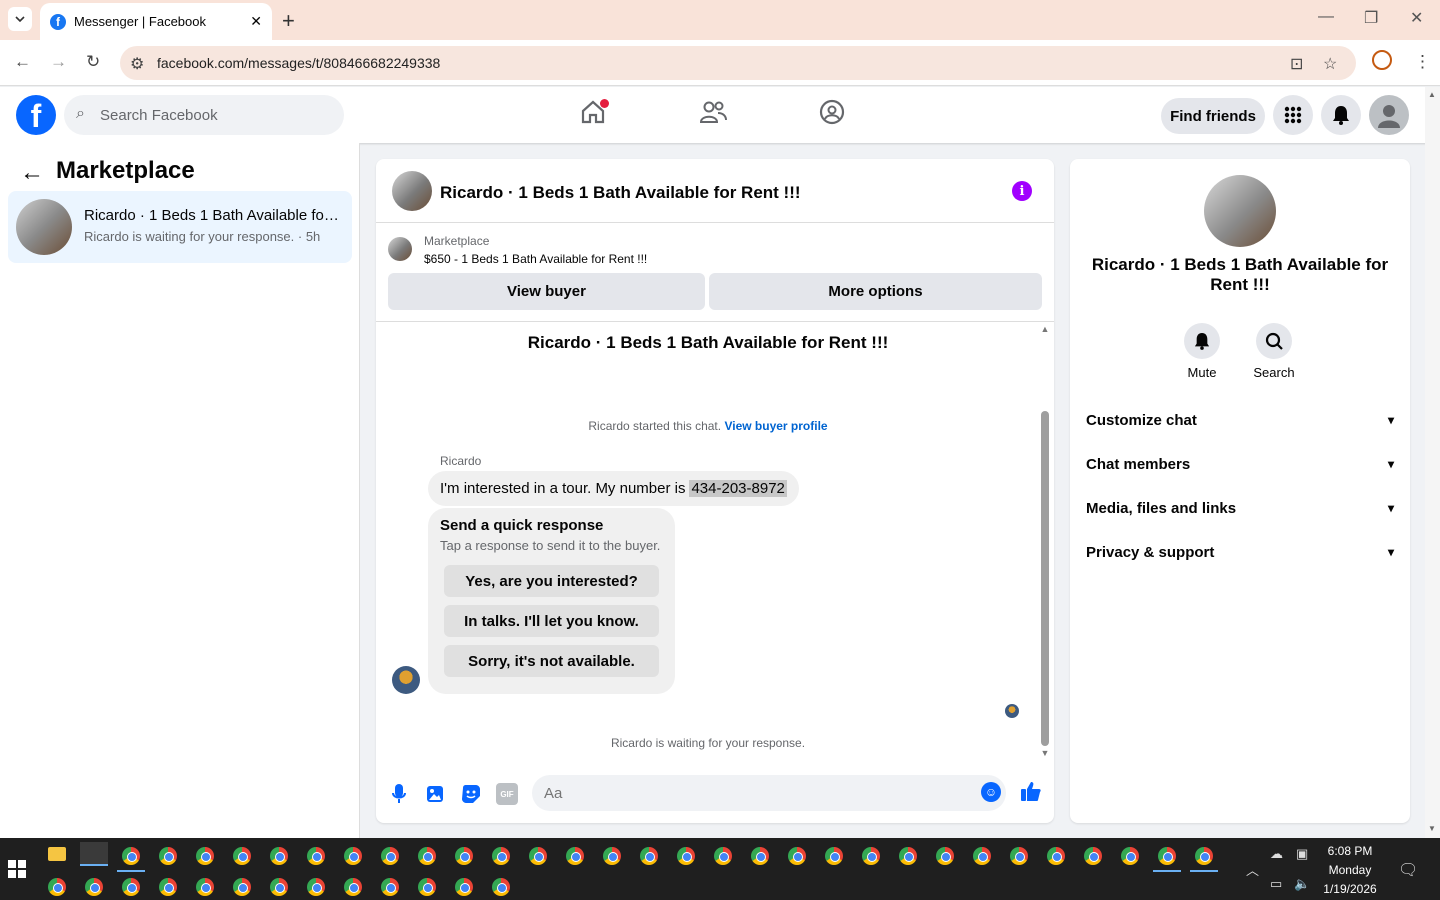 This screenshot has height=900, width=1440. What do you see at coordinates (1382, 60) in the screenshot?
I see `profile-icon` at bounding box center [1382, 60].